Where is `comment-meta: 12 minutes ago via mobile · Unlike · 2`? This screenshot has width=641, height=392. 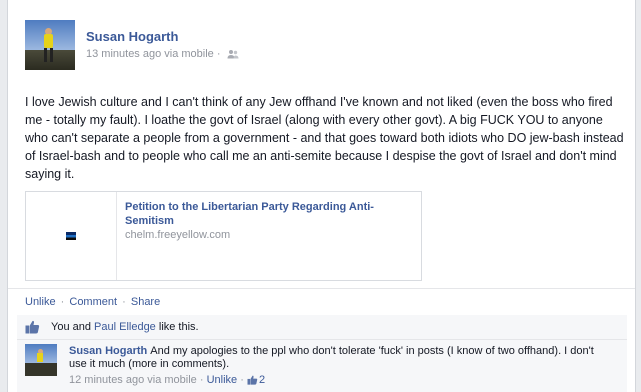
comment-meta: 12 minutes ago via mobile · Unlike · 2 is located at coordinates (167, 381).